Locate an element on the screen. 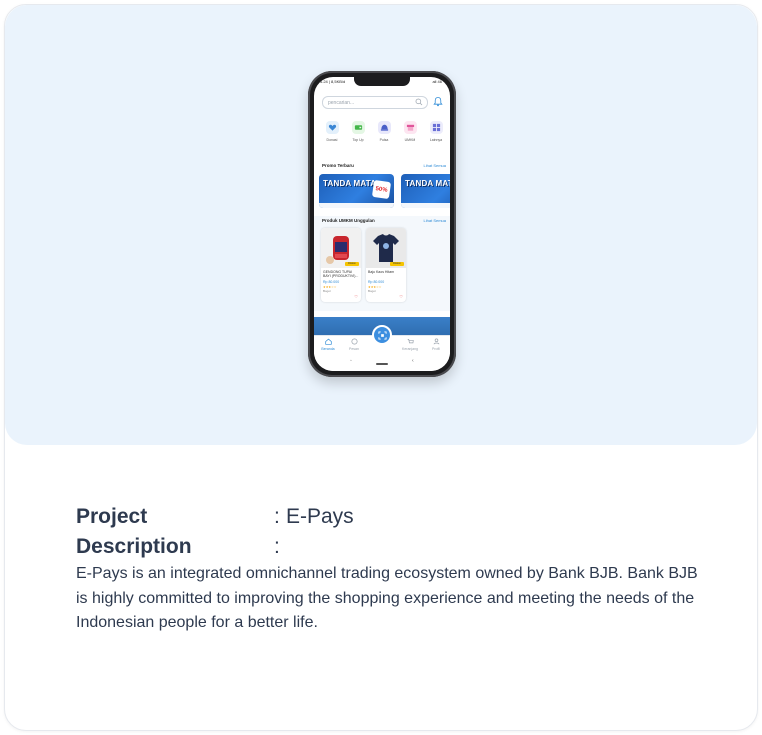 This screenshot has width=762, height=735. home-bar-icon is located at coordinates (382, 364).